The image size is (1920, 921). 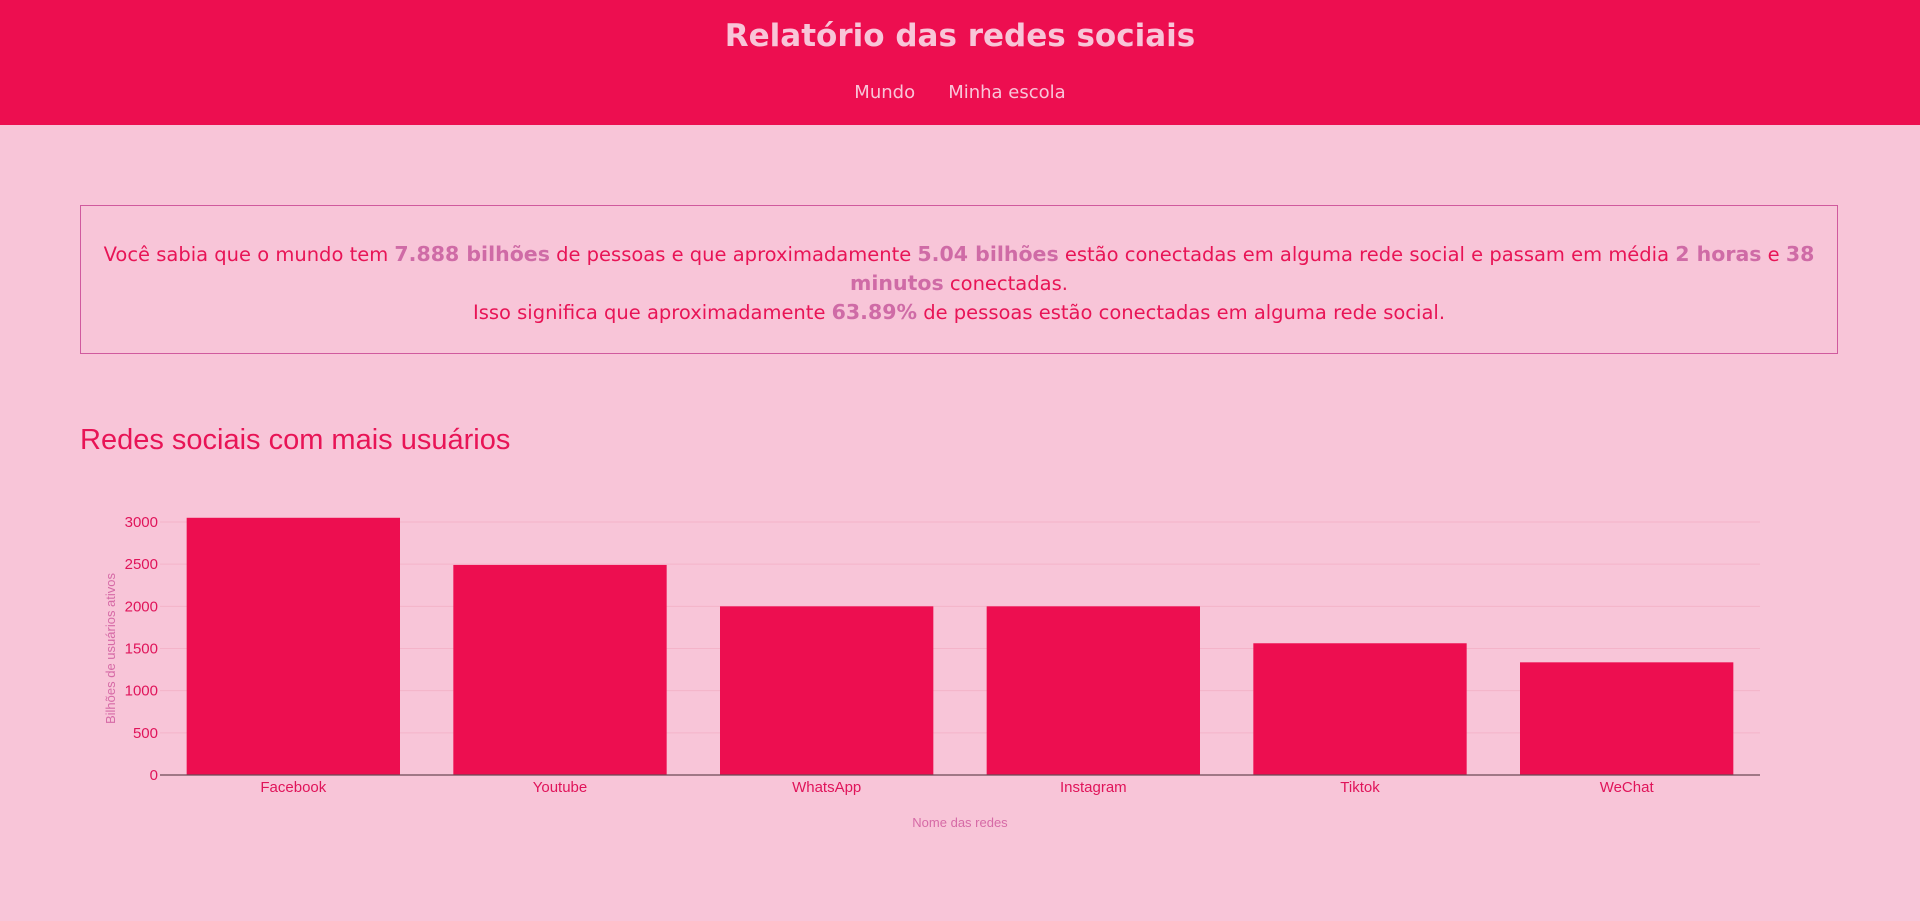 What do you see at coordinates (141, 522) in the screenshot?
I see `y-tick-label: 3000` at bounding box center [141, 522].